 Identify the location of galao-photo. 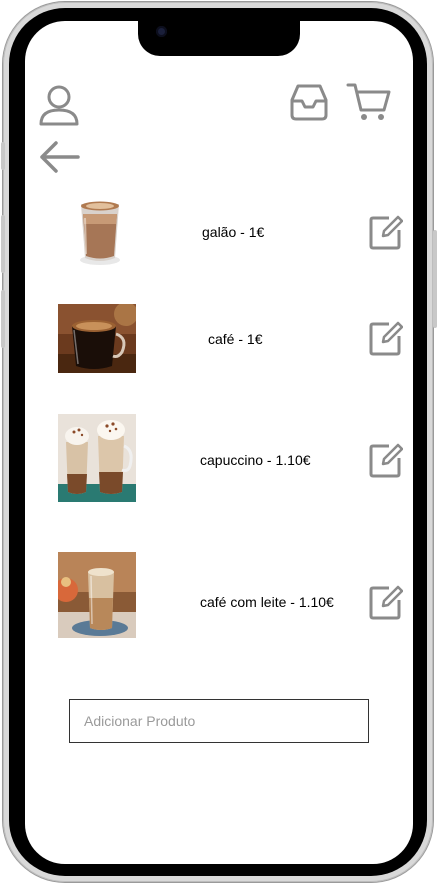
(100, 231).